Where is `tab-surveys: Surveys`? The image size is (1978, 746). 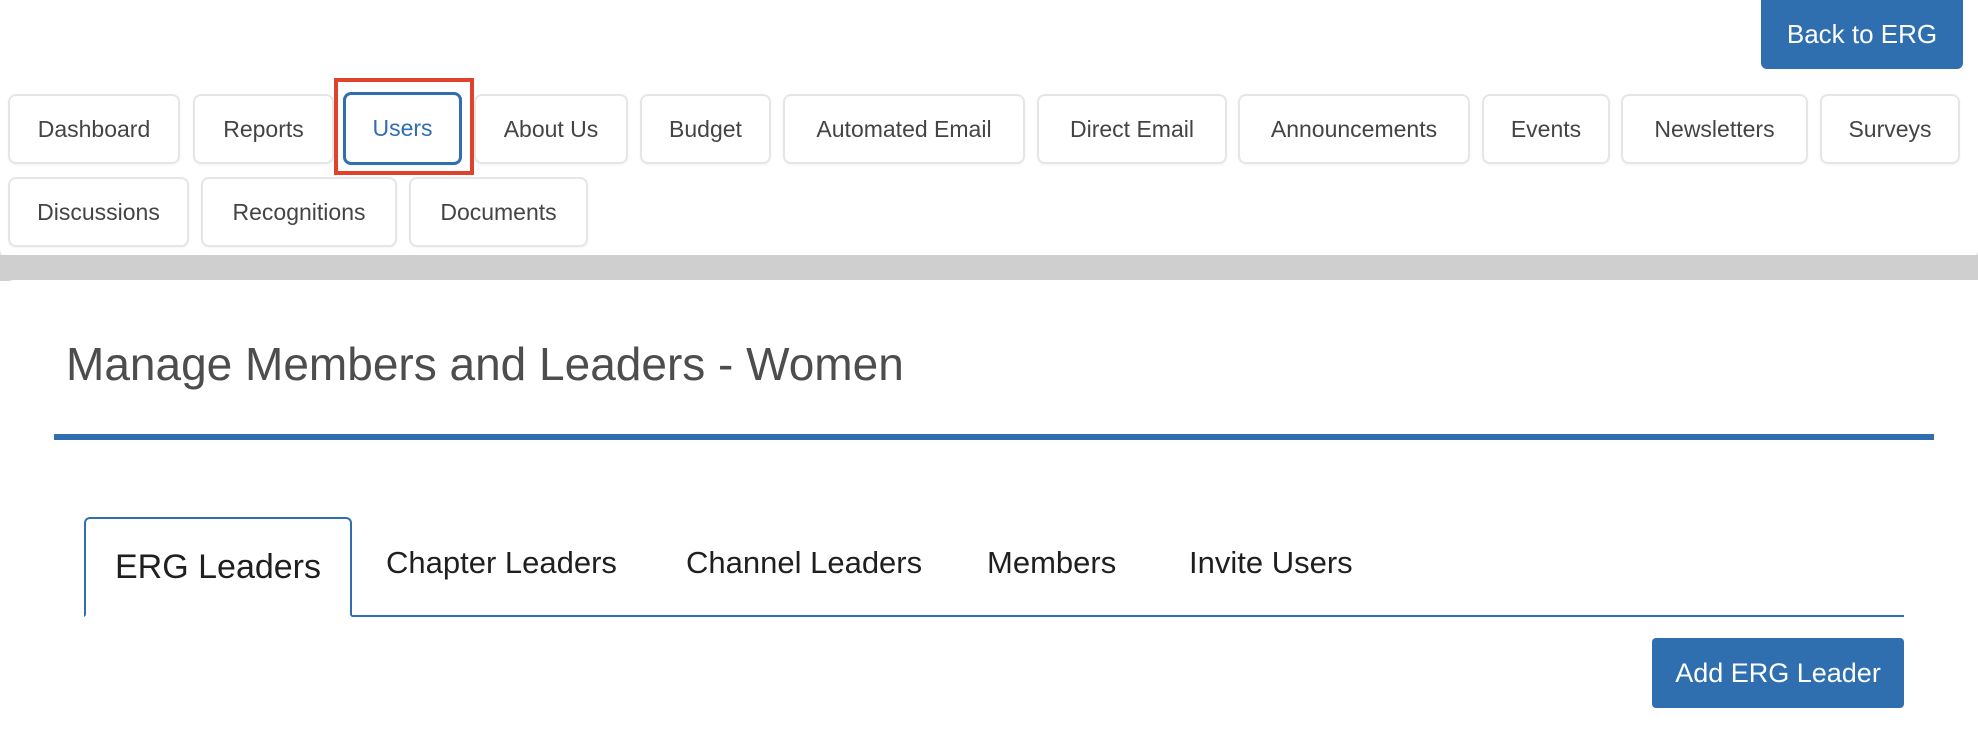
tab-surveys: Surveys is located at coordinates (1890, 129).